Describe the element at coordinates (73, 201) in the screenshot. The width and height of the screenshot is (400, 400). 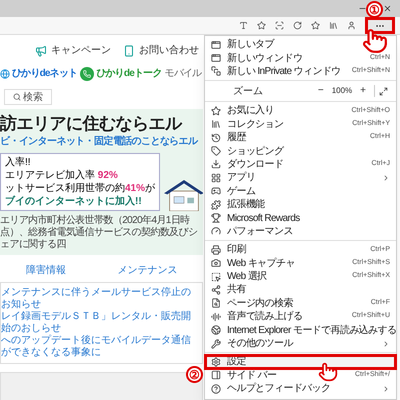
I see `stat-text: ブイのインターネットに加入!!` at that location.